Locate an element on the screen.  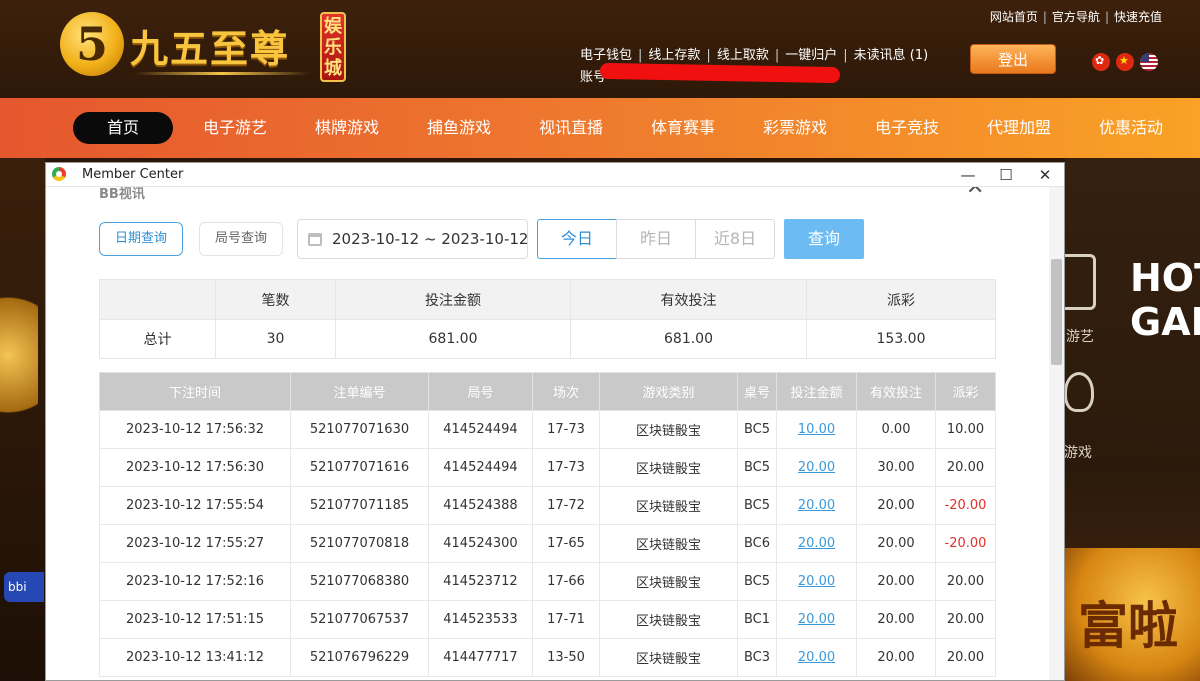
account-links: 电子钱包 | 线上存款 | 线上取款 | 一键归户 | 未读讯息 (1) is located at coordinates (754, 55).